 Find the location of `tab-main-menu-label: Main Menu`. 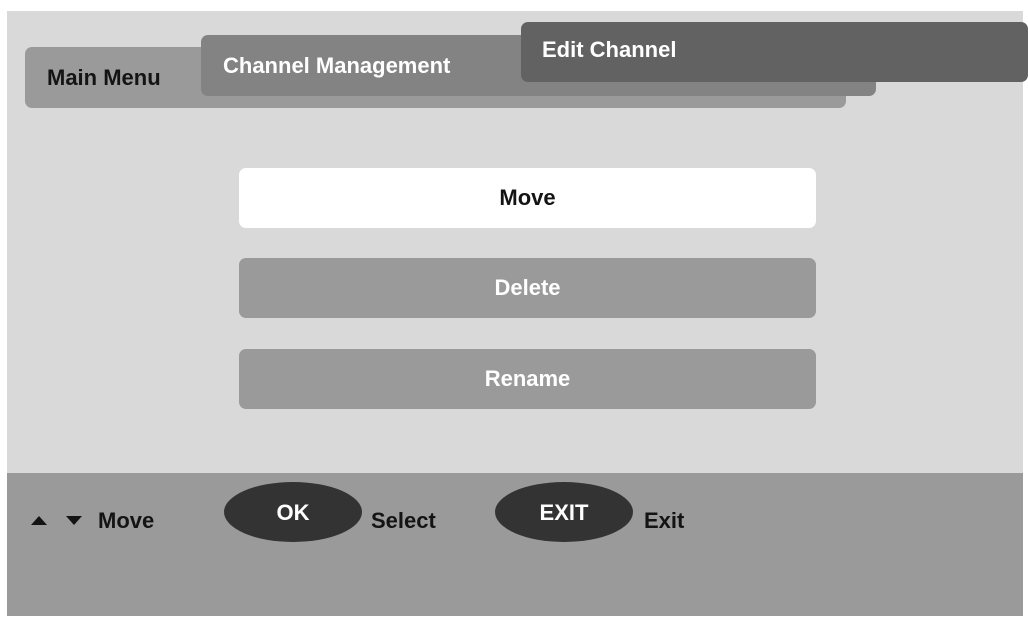

tab-main-menu-label: Main Menu is located at coordinates (104, 77).